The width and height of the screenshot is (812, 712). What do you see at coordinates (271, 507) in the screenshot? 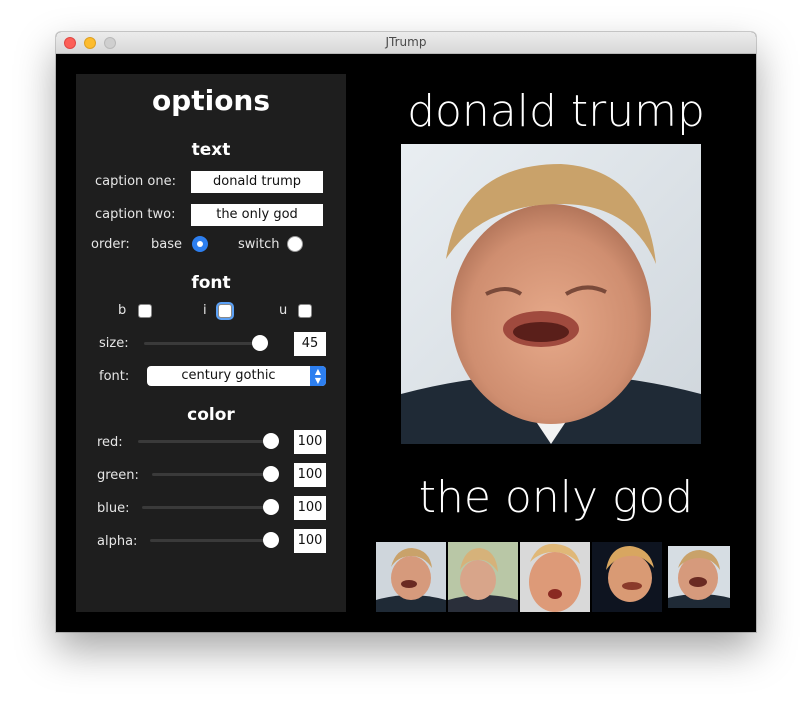
I see `blue-slider-knob` at bounding box center [271, 507].